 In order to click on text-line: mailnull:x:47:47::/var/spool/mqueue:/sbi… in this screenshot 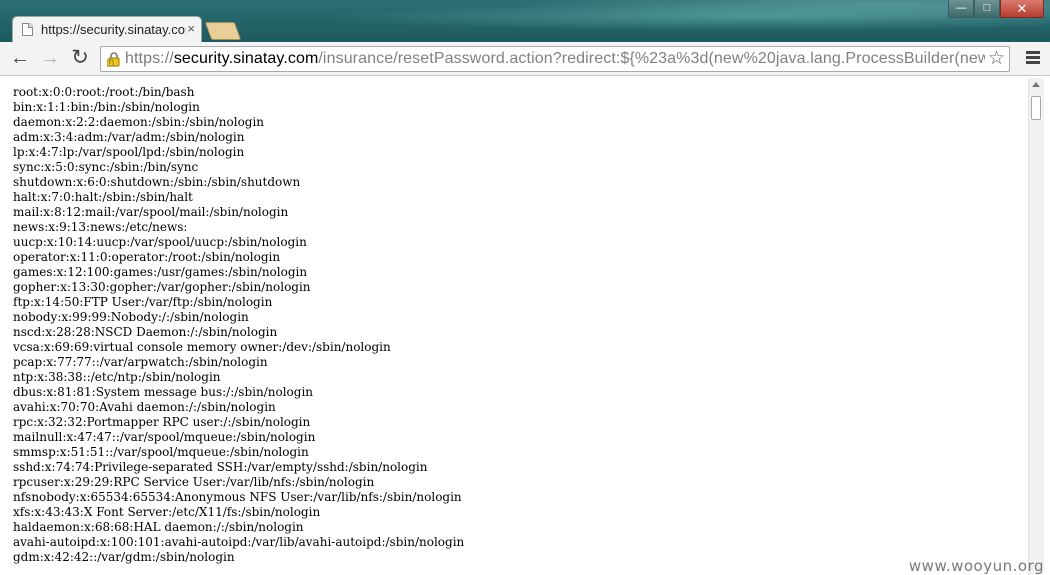, I will do `click(164, 437)`.